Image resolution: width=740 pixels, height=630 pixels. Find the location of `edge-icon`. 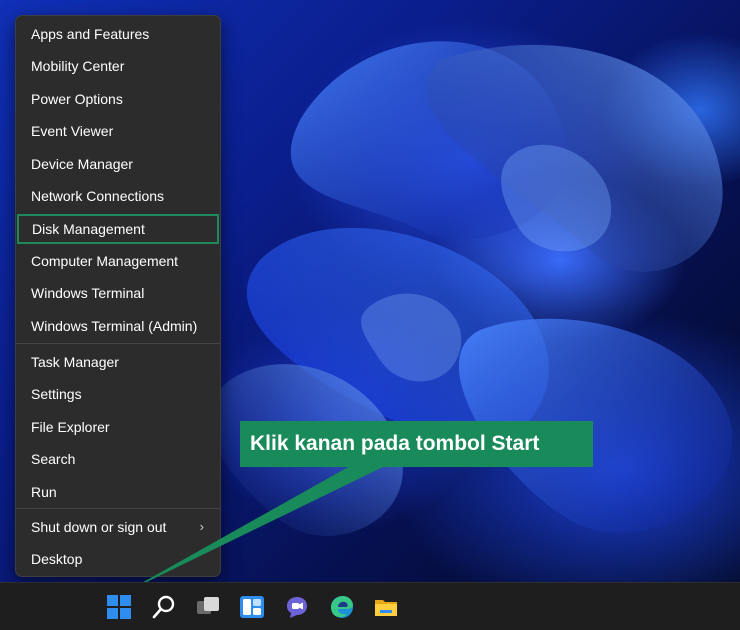

edge-icon is located at coordinates (342, 607).